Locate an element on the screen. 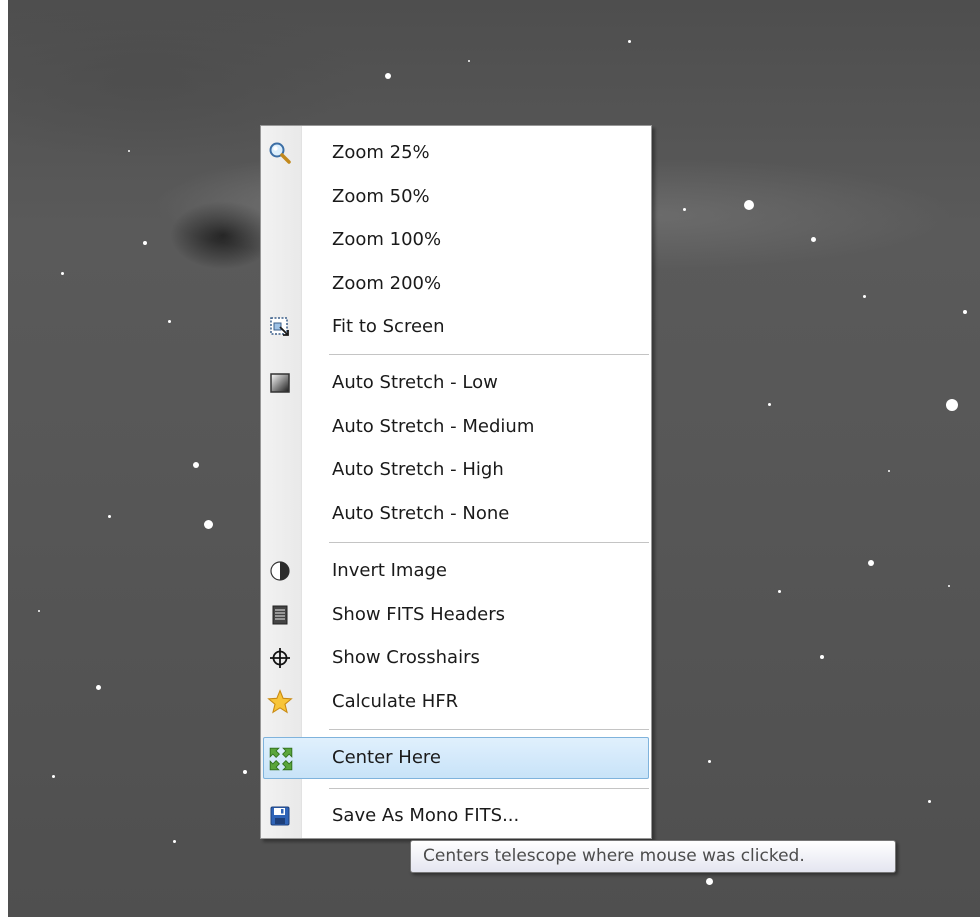 The height and width of the screenshot is (917, 980). menu-item-auto-stretch-high: Auto Stretch - High is located at coordinates (456, 470).